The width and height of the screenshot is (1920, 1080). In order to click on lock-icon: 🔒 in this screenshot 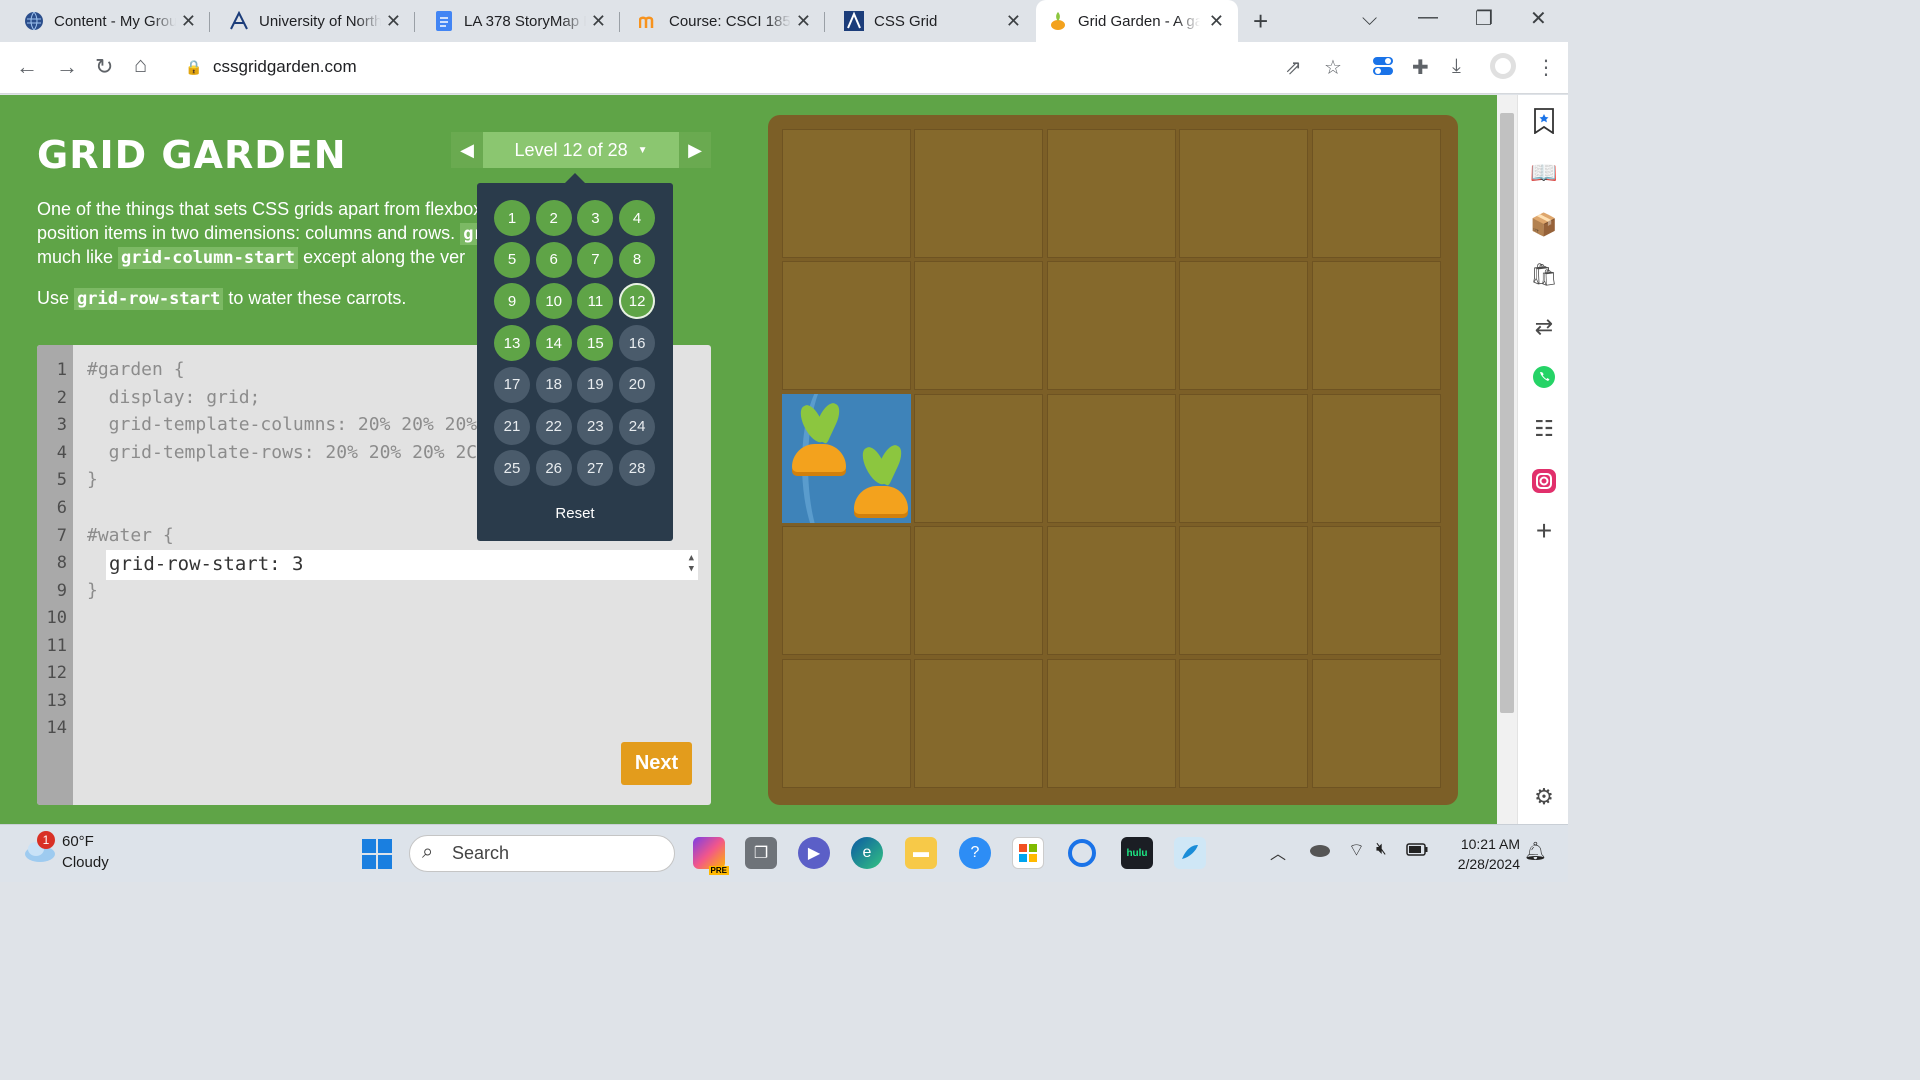, I will do `click(193, 67)`.